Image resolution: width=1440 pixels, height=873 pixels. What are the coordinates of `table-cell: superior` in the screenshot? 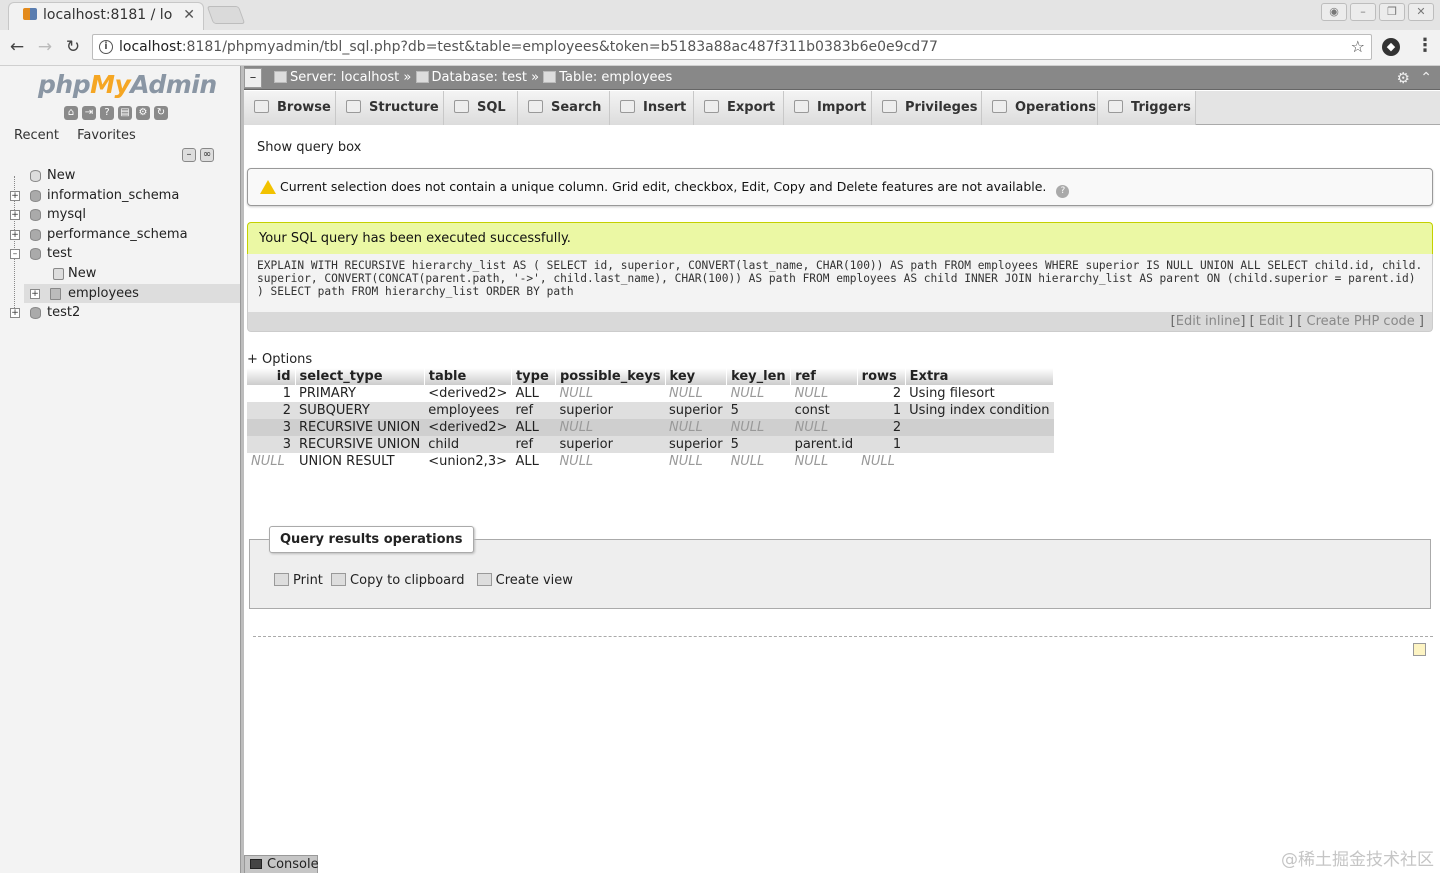 It's located at (696, 444).